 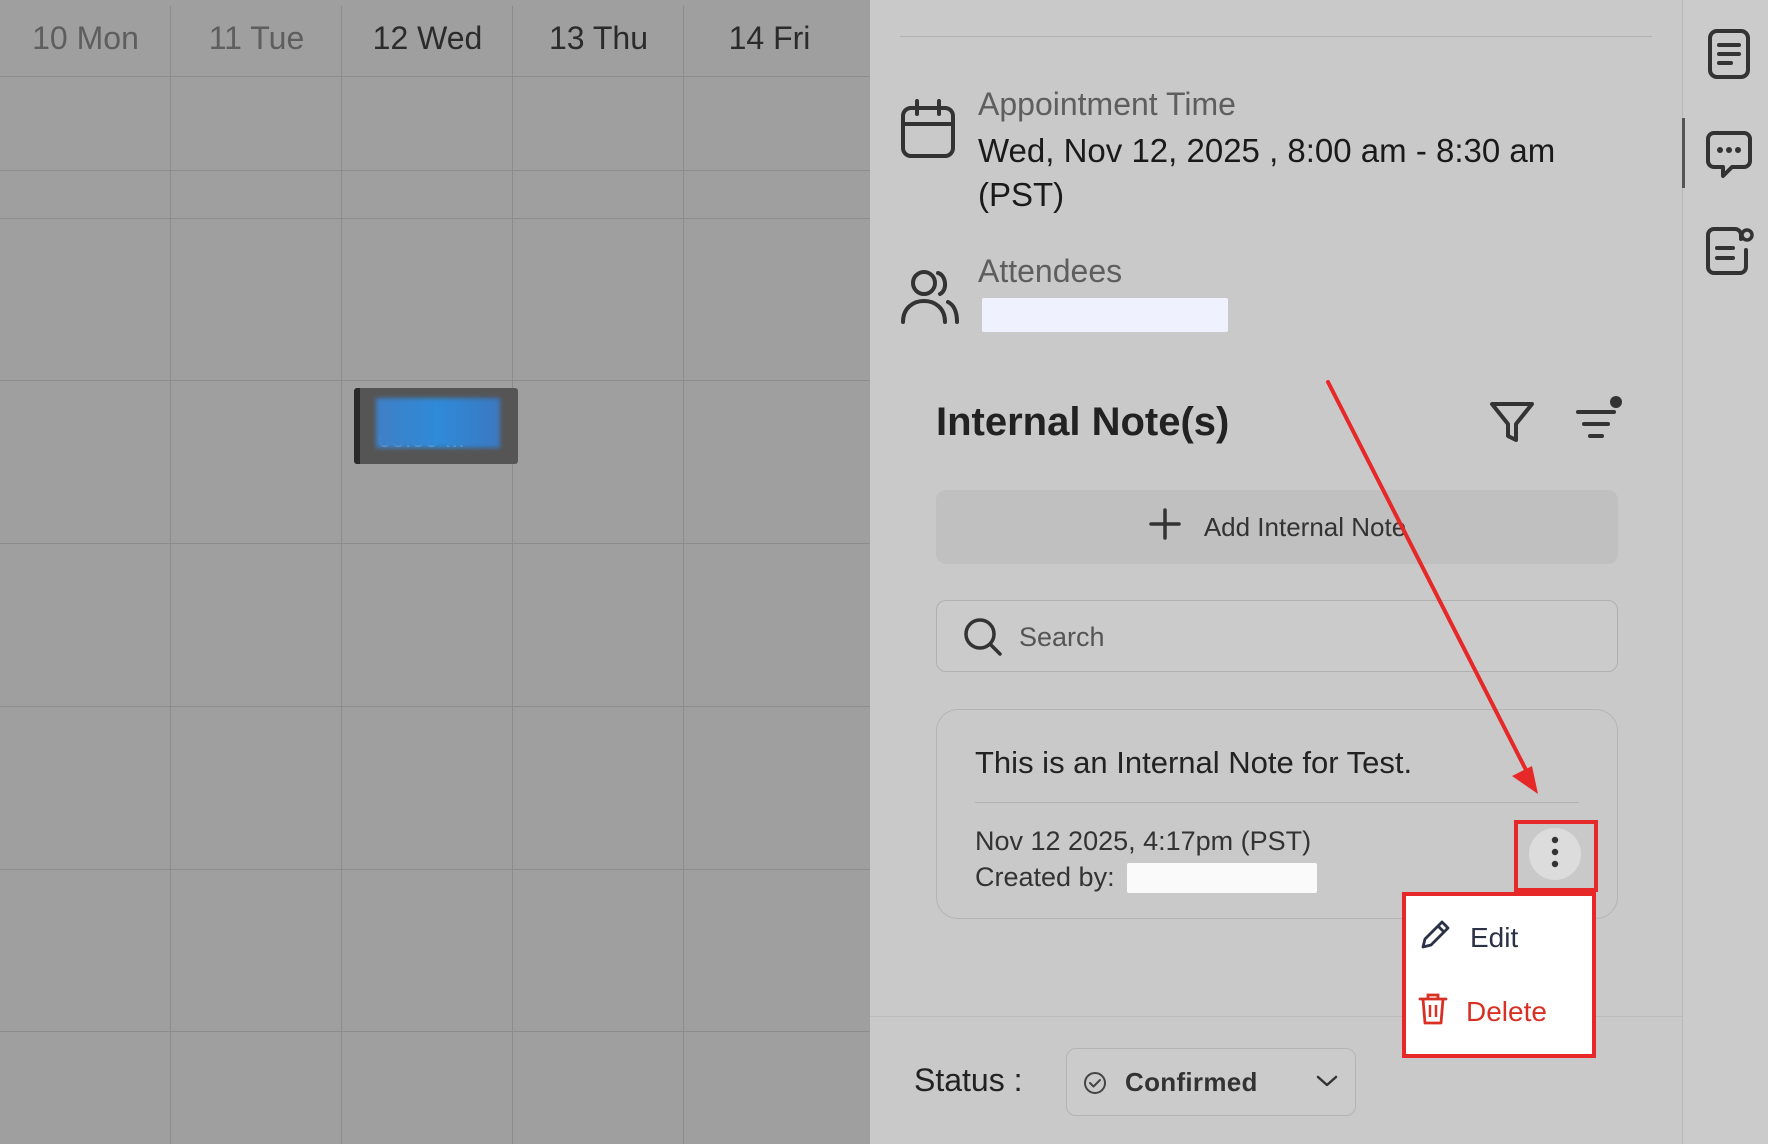 I want to click on delete-menu-item: Delete, so click(x=1482, y=1012).